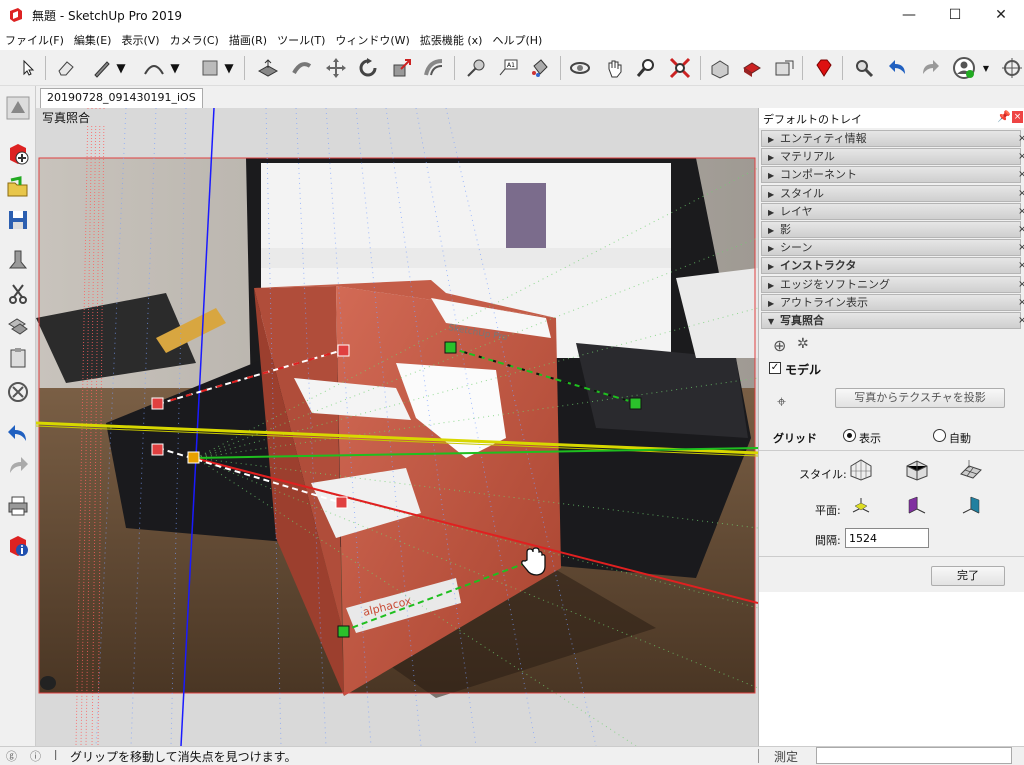 Image resolution: width=1024 pixels, height=765 pixels. I want to click on spacing-input, so click(887, 538).